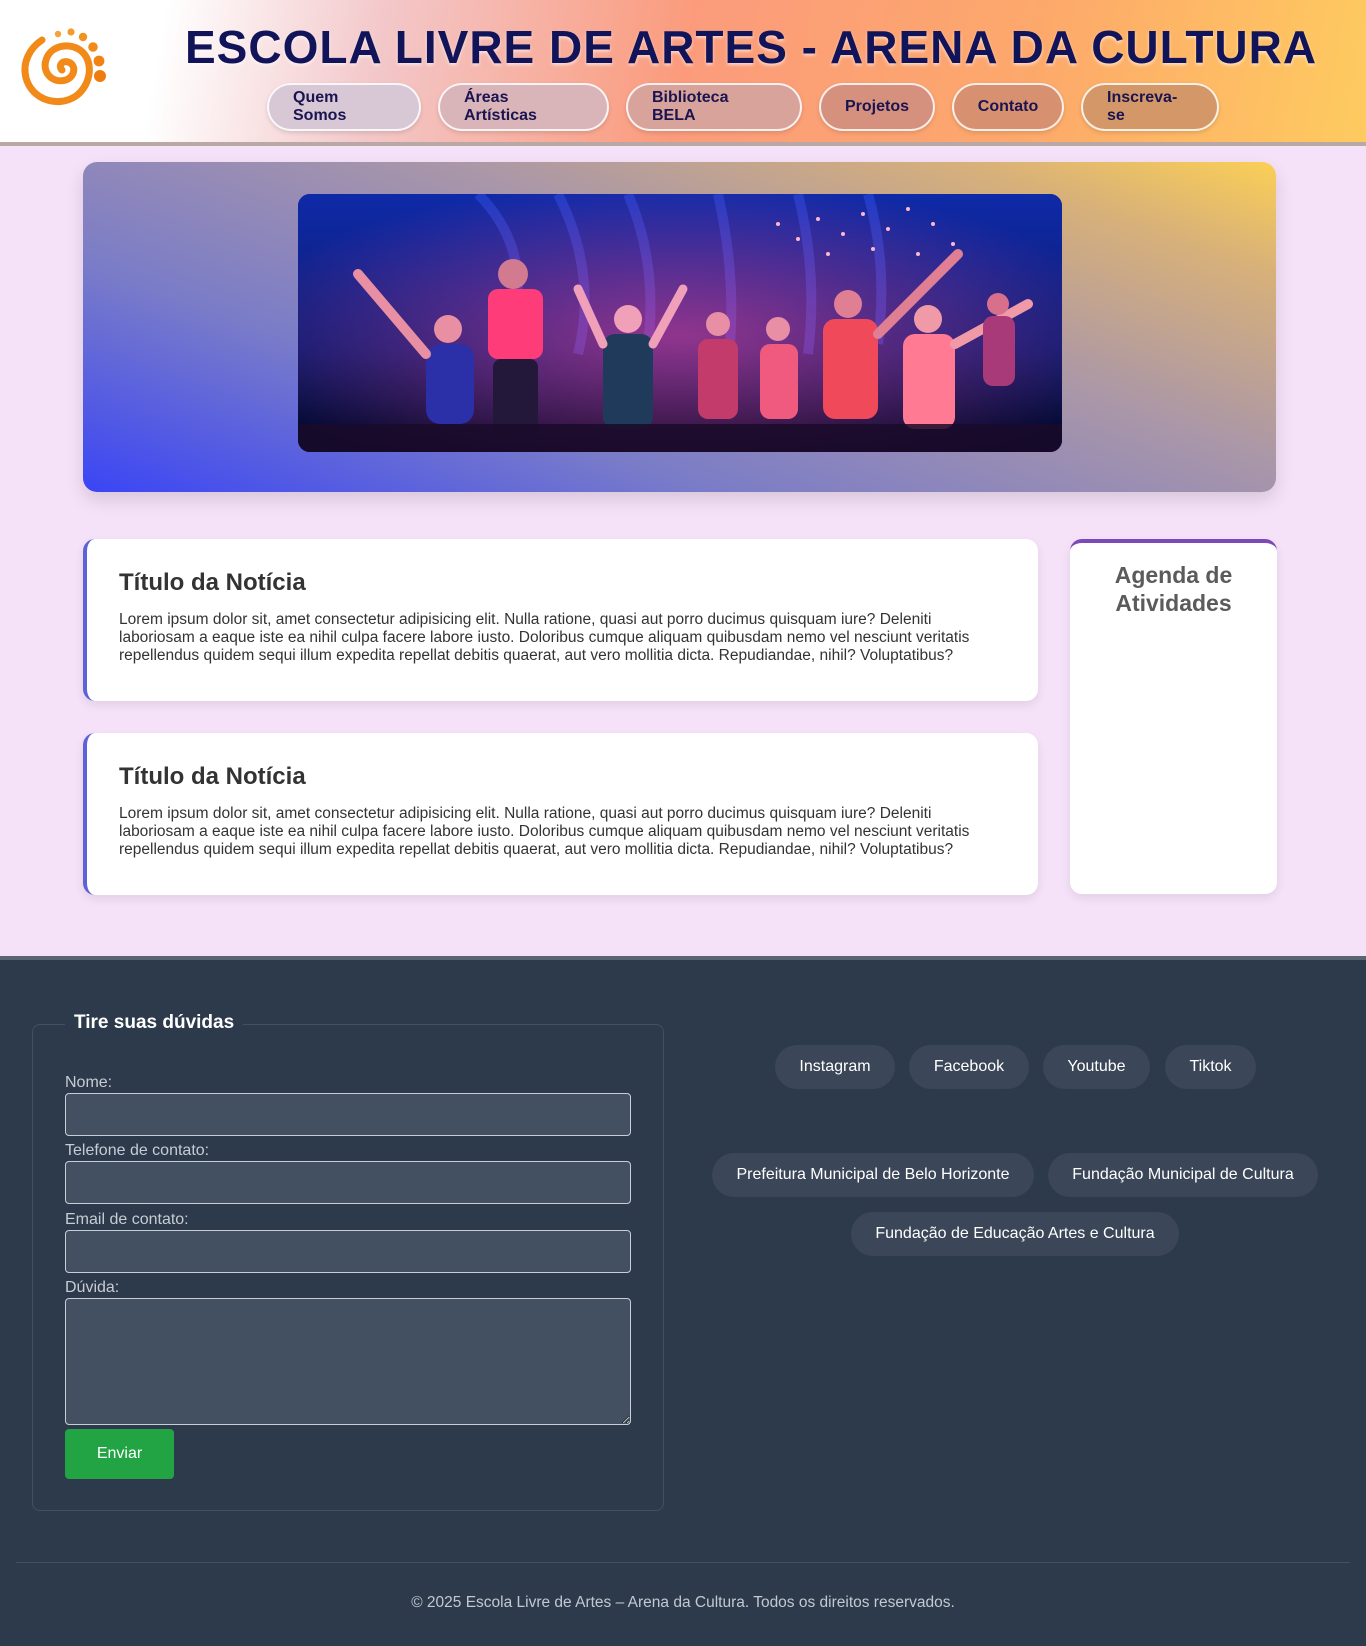  I want to click on logo, so click(63, 74).